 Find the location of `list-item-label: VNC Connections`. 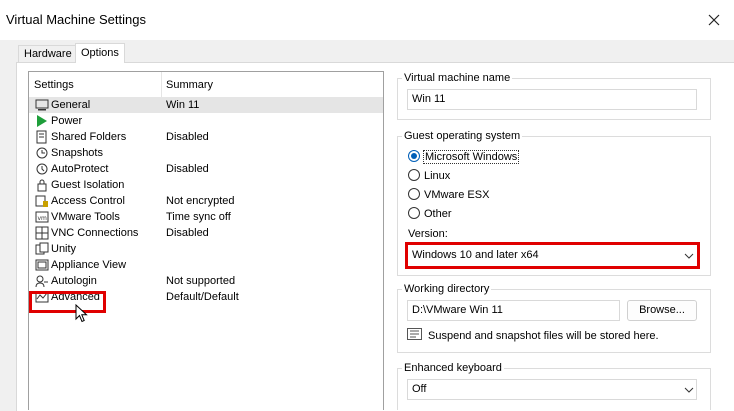

list-item-label: VNC Connections is located at coordinates (95, 233).